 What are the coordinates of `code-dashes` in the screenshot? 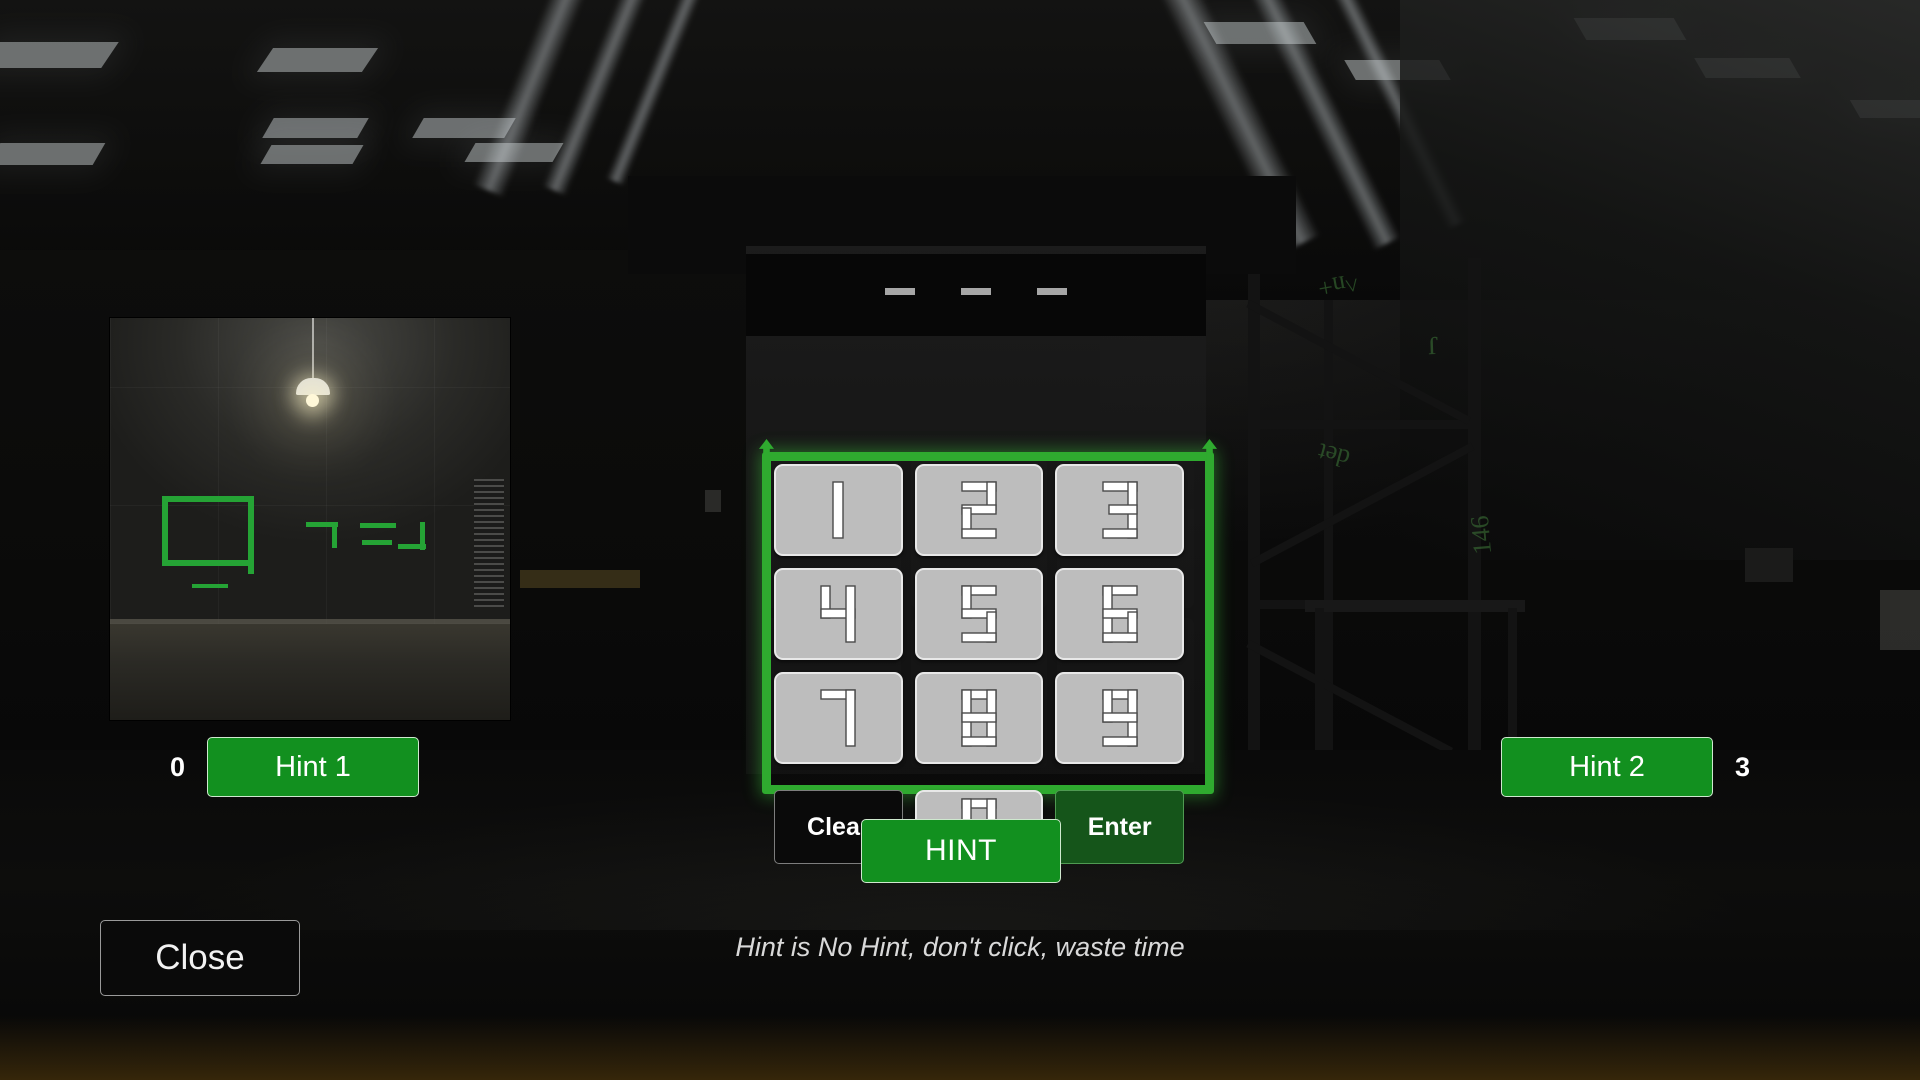 It's located at (976, 291).